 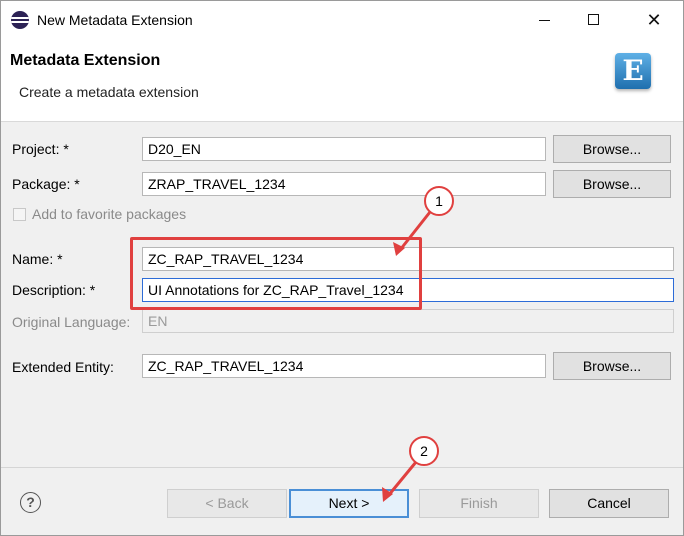 I want to click on callout-arrows, so click(x=407, y=356).